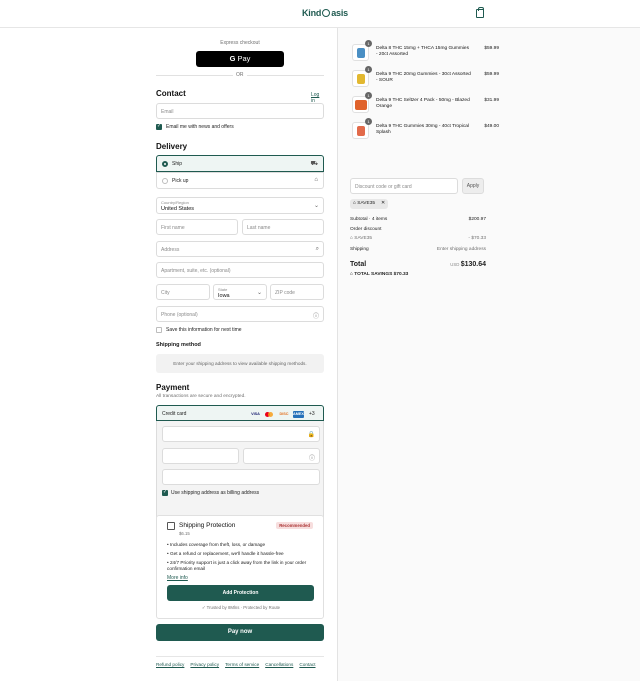 The image size is (640, 681). Describe the element at coordinates (279, 664) in the screenshot. I see `cancellations-link: Cancellations` at that location.